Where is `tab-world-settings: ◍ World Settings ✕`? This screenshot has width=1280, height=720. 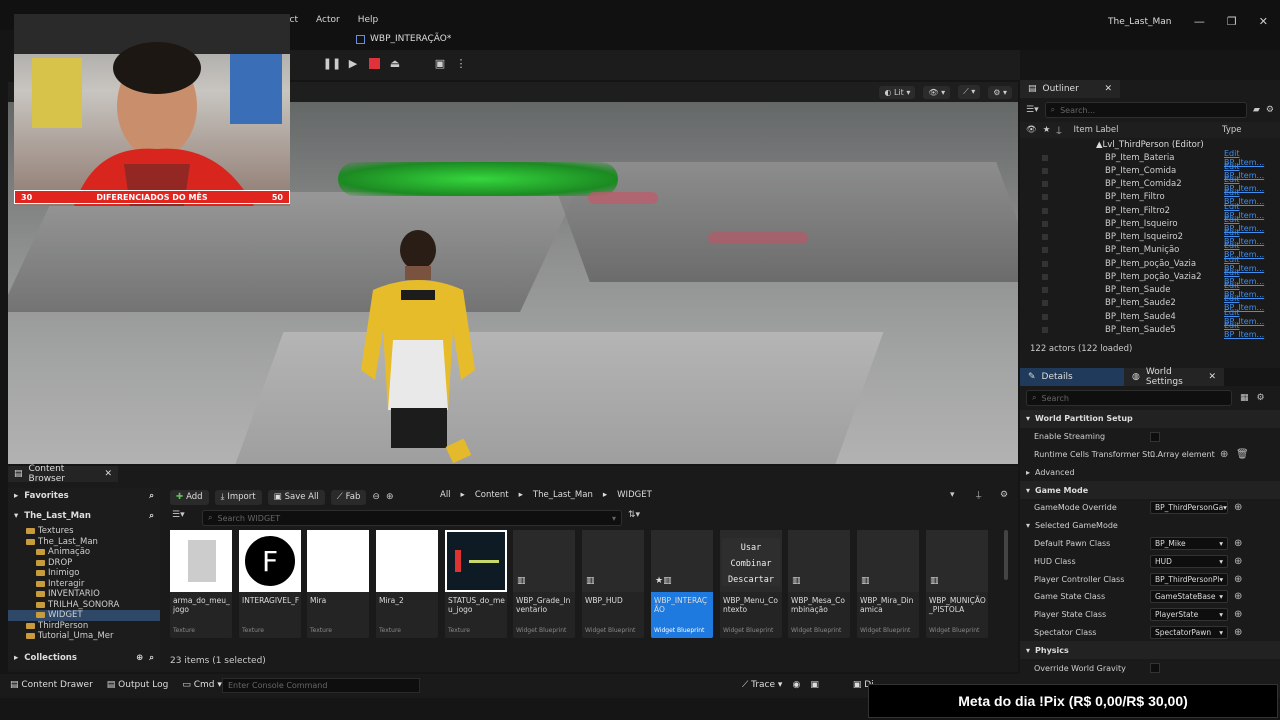 tab-world-settings: ◍ World Settings ✕ is located at coordinates (1174, 377).